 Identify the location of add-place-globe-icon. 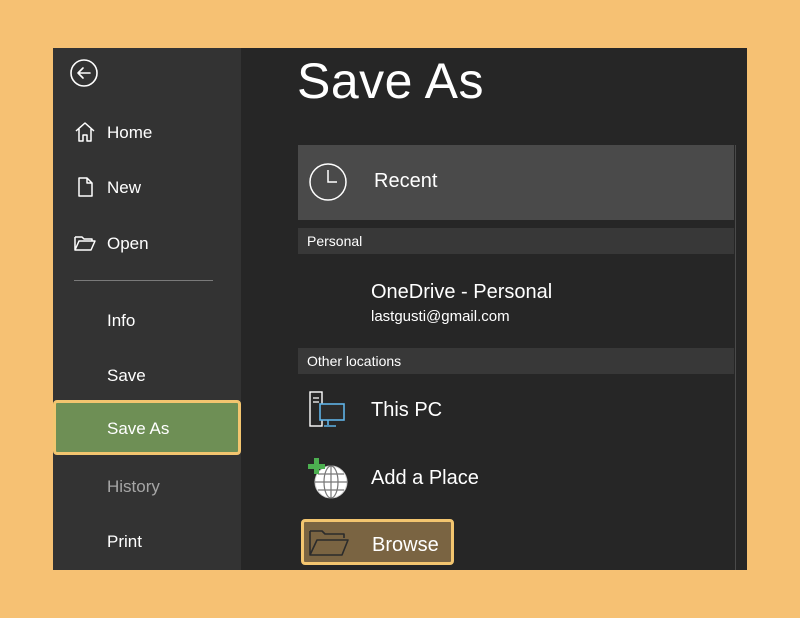
(328, 478).